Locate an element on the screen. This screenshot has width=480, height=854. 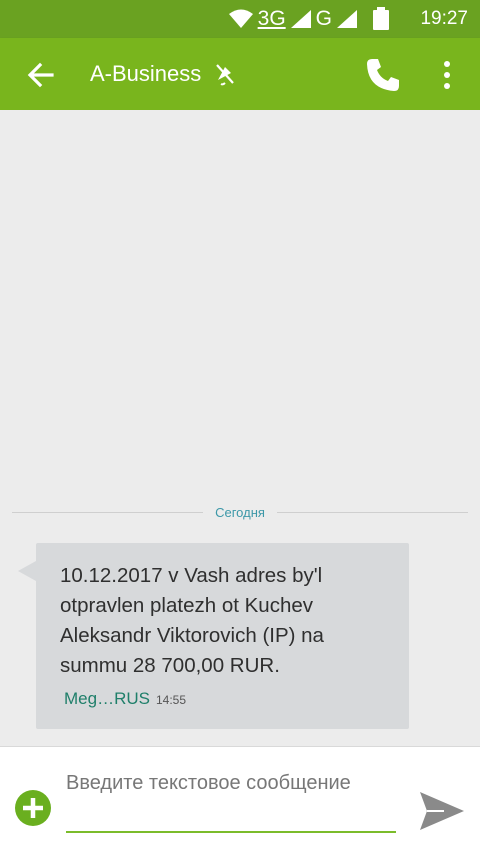
bubble-tail is located at coordinates (27, 571).